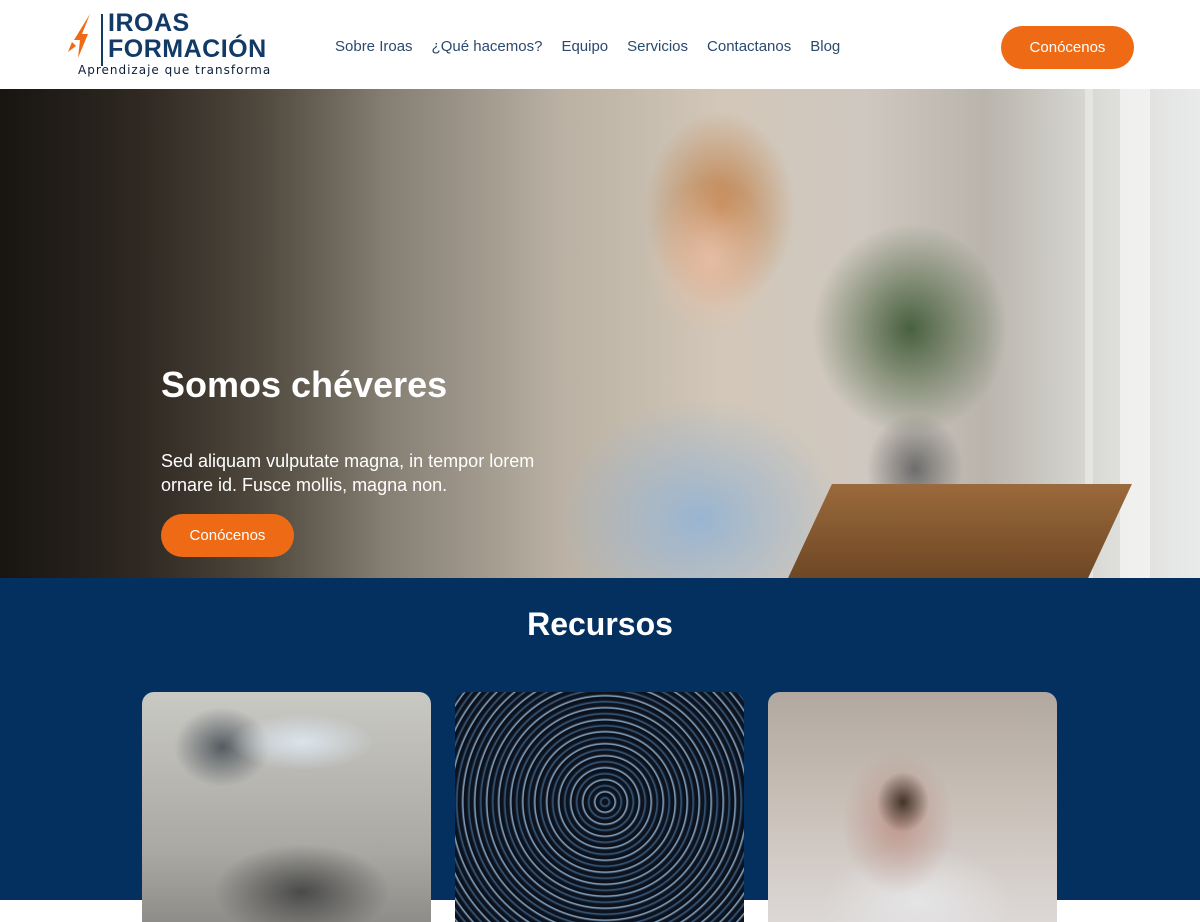 The image size is (1200, 922). What do you see at coordinates (374, 47) in the screenshot?
I see `nav-link-sobre-iroas: Sobre Iroas` at bounding box center [374, 47].